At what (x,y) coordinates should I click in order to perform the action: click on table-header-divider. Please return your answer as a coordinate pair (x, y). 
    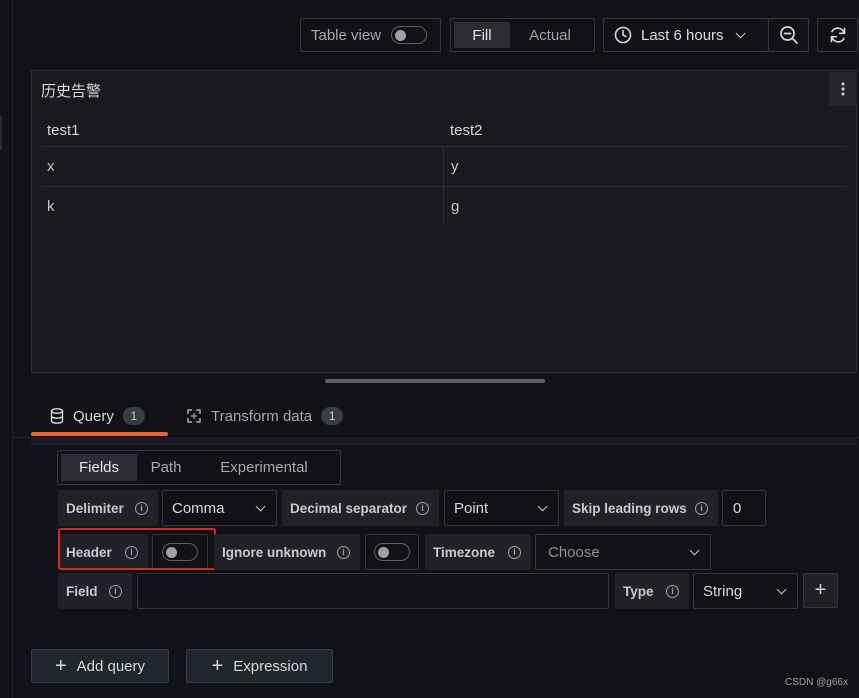
    Looking at the image, I should click on (444, 146).